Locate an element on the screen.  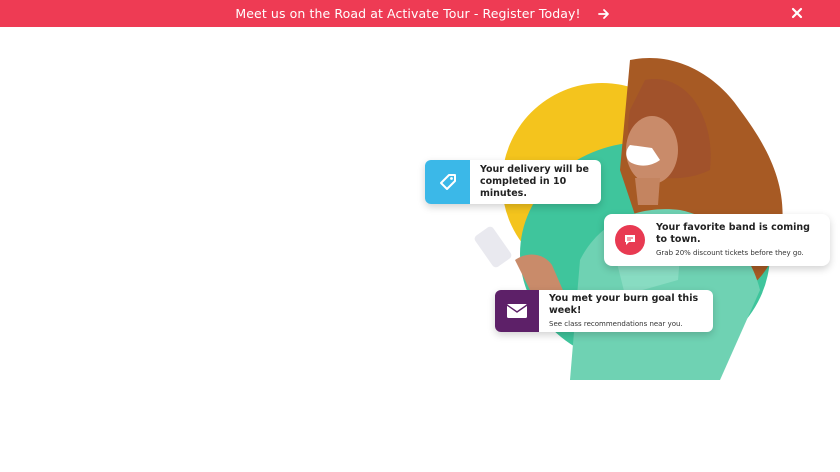
notification-title: You met your burn goal this week! is located at coordinates (624, 304).